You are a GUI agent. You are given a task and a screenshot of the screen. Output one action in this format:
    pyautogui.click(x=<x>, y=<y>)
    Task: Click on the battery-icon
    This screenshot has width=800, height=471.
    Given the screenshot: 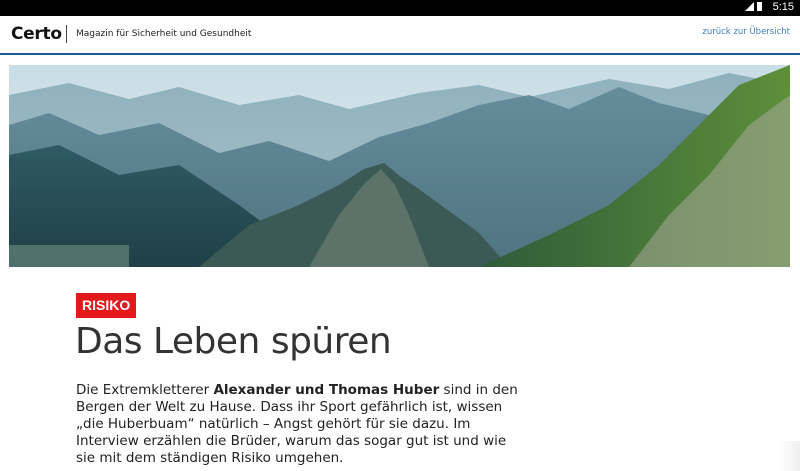 What is the action you would take?
    pyautogui.click(x=759, y=6)
    